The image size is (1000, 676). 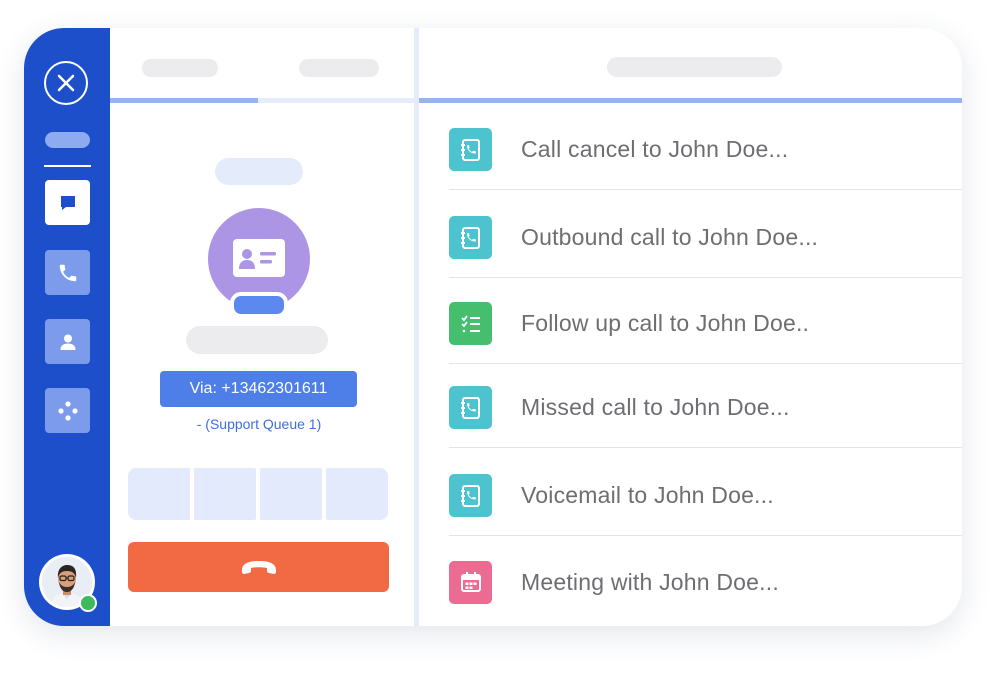 What do you see at coordinates (68, 583) in the screenshot?
I see `user-avatar` at bounding box center [68, 583].